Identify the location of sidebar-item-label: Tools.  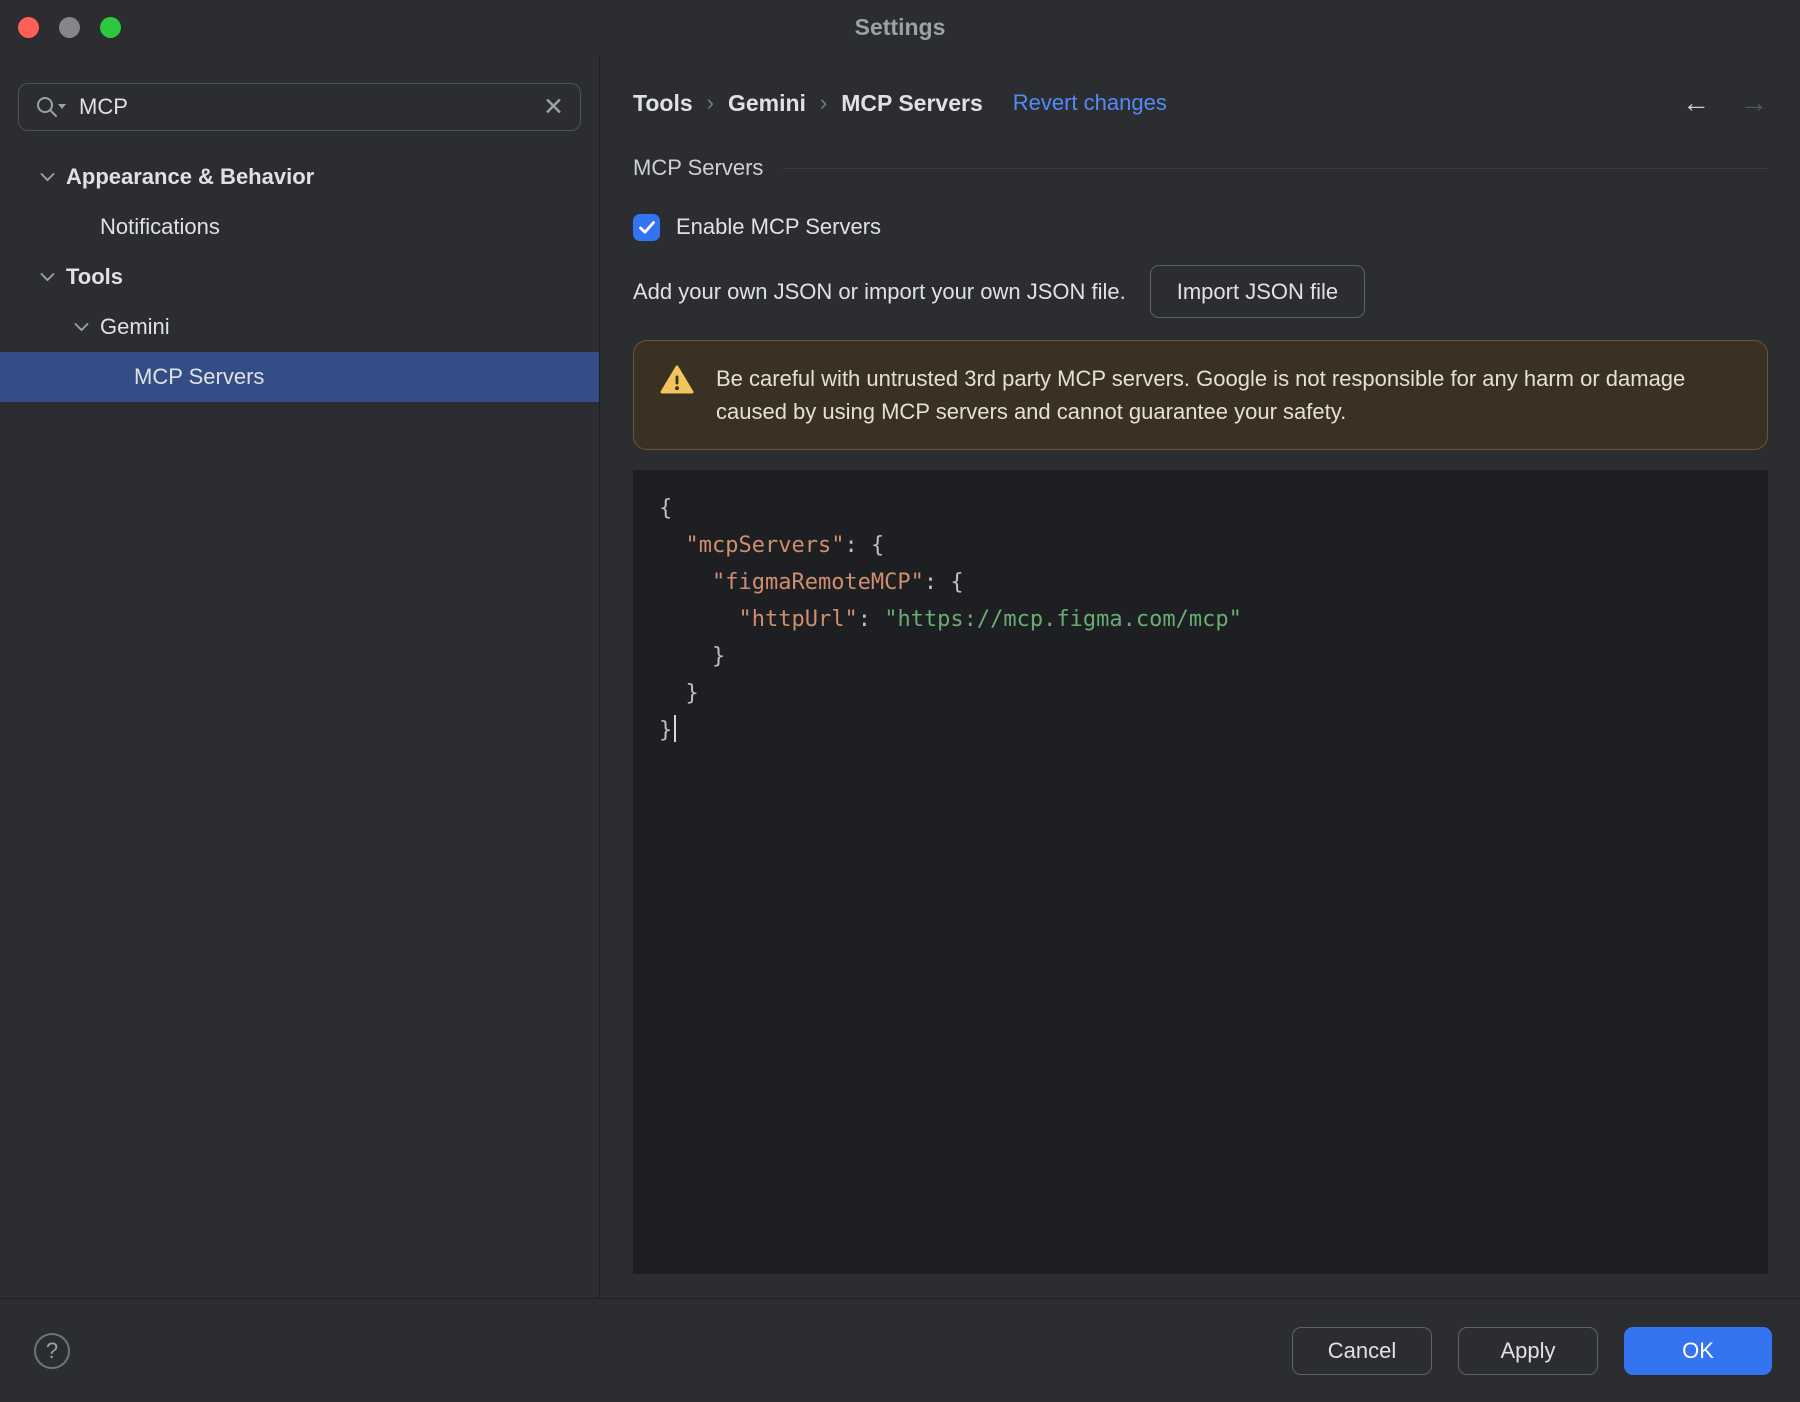
(95, 276).